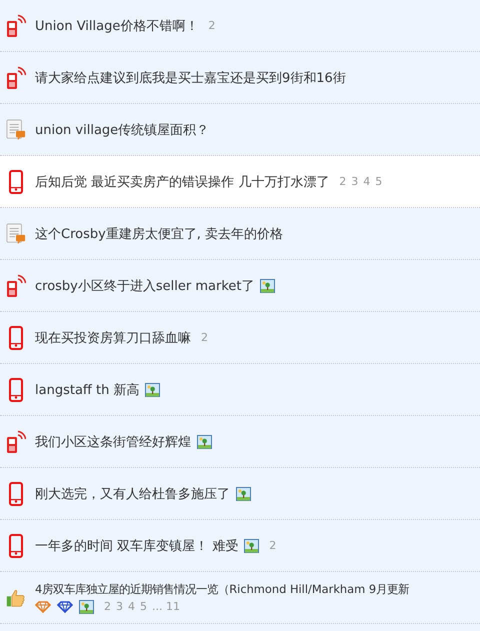 This screenshot has width=480, height=631. I want to click on thread-title: 一年多的时间 双车库变镇屋！ 难受, so click(136, 545).